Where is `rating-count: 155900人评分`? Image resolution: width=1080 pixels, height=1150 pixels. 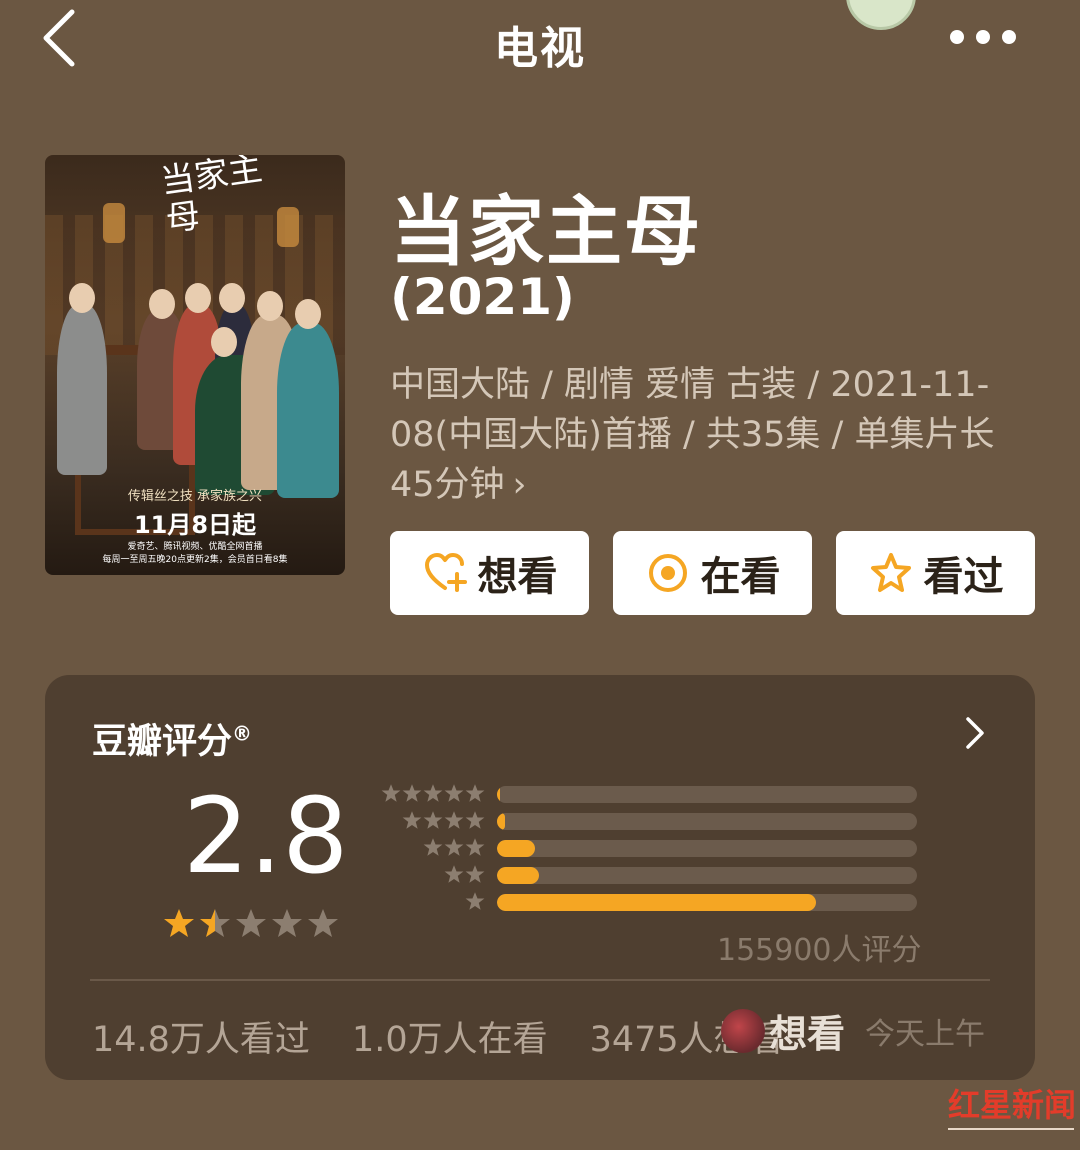 rating-count: 155900人评分 is located at coordinates (819, 950).